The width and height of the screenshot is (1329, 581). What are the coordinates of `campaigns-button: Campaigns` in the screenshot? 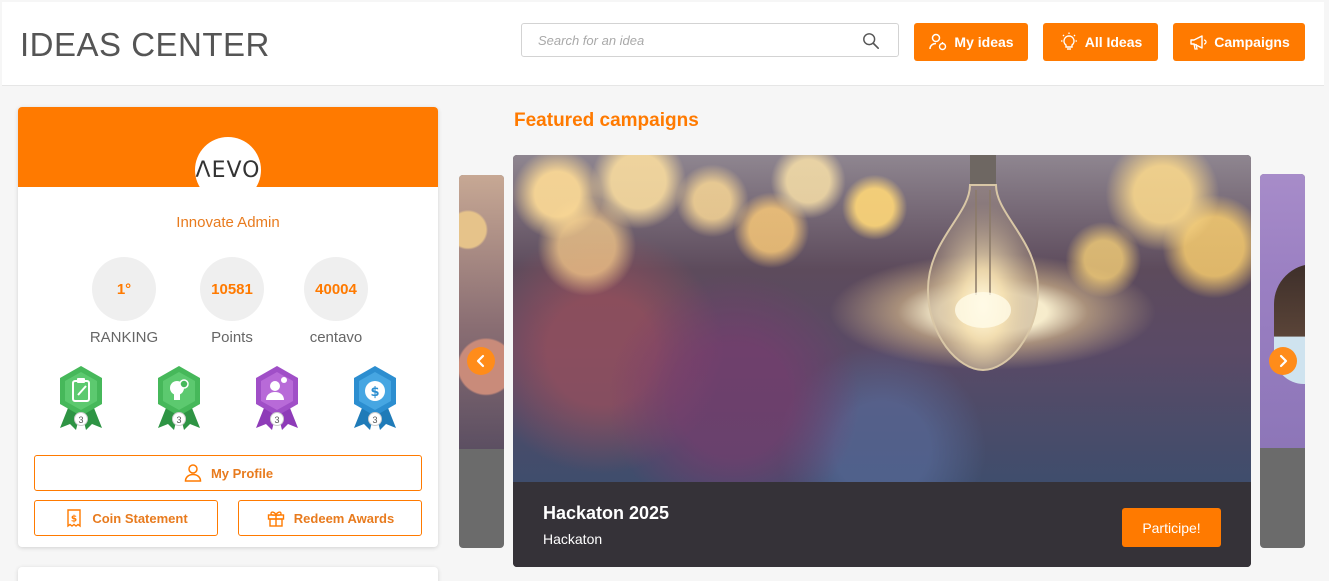 It's located at (1239, 42).